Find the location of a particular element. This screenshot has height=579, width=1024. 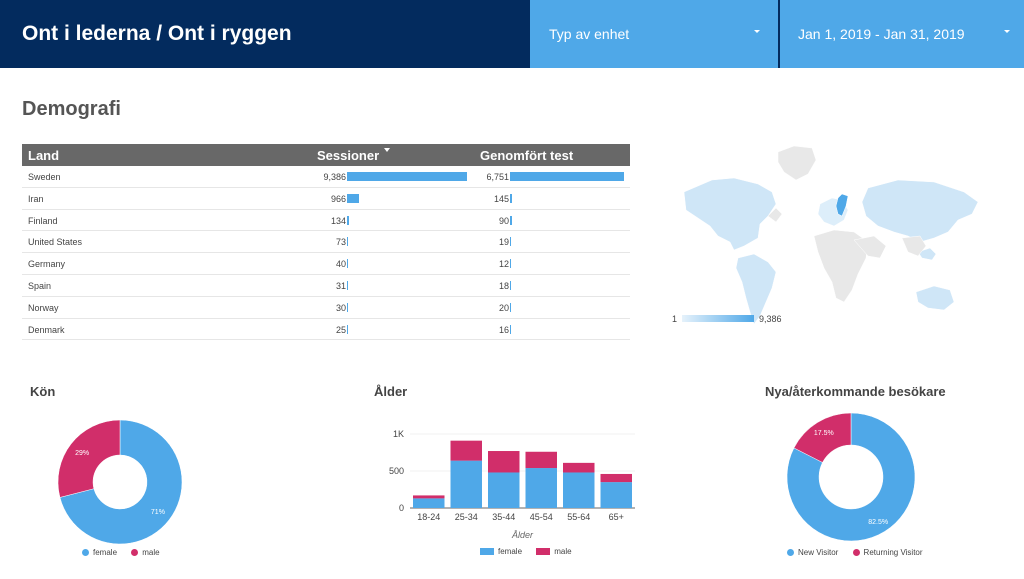

sessions-cell: 966 is located at coordinates (338, 198).